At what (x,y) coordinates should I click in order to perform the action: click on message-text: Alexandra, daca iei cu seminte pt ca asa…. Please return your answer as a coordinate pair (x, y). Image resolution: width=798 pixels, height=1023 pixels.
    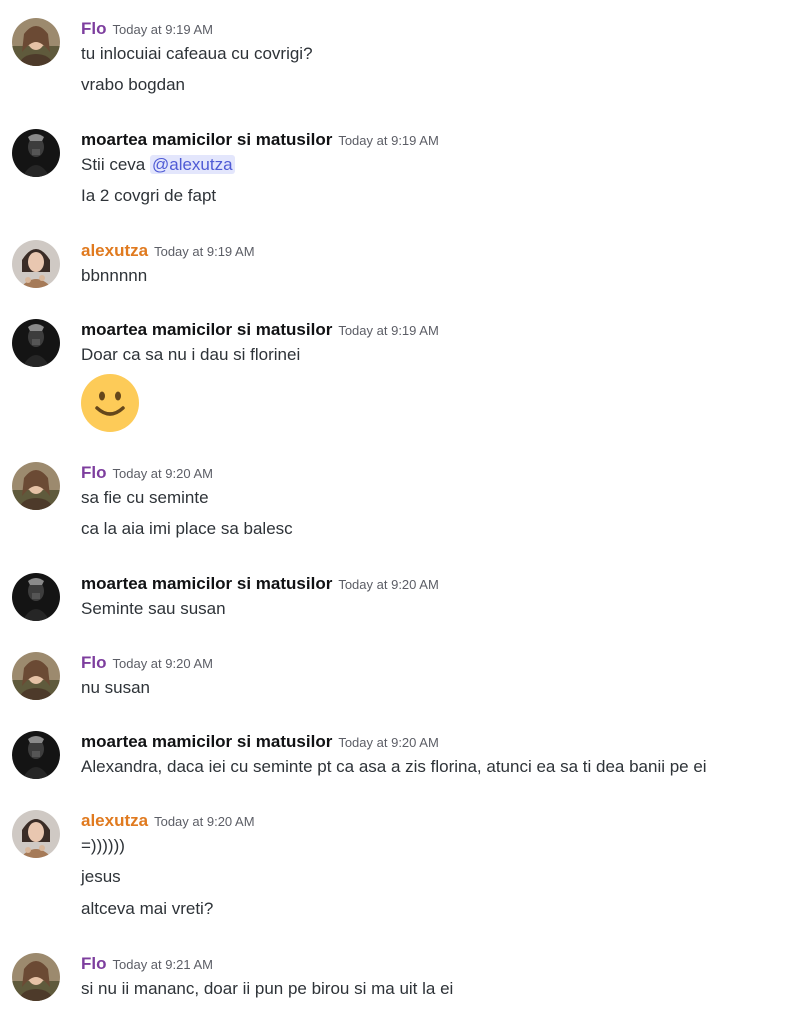
    Looking at the image, I should click on (394, 766).